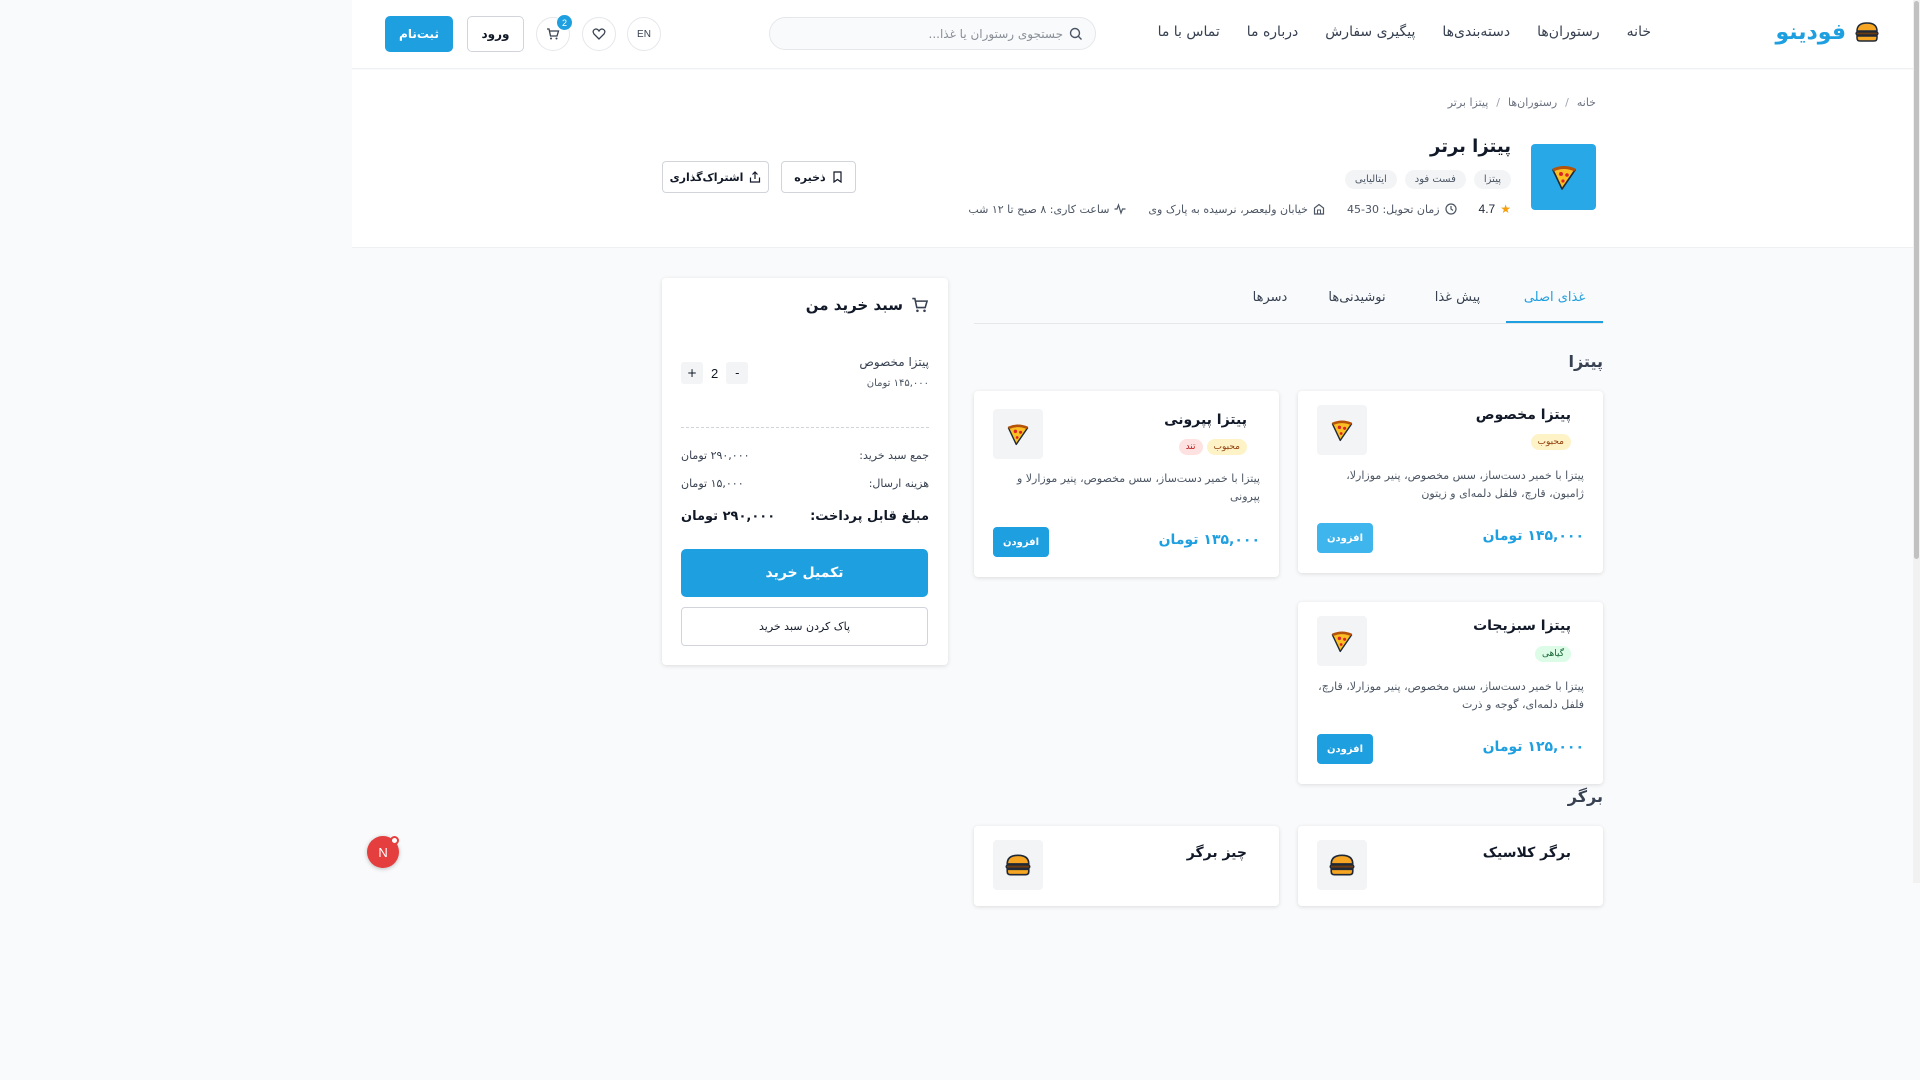 The width and height of the screenshot is (1920, 1080). I want to click on search-box, so click(932, 33).